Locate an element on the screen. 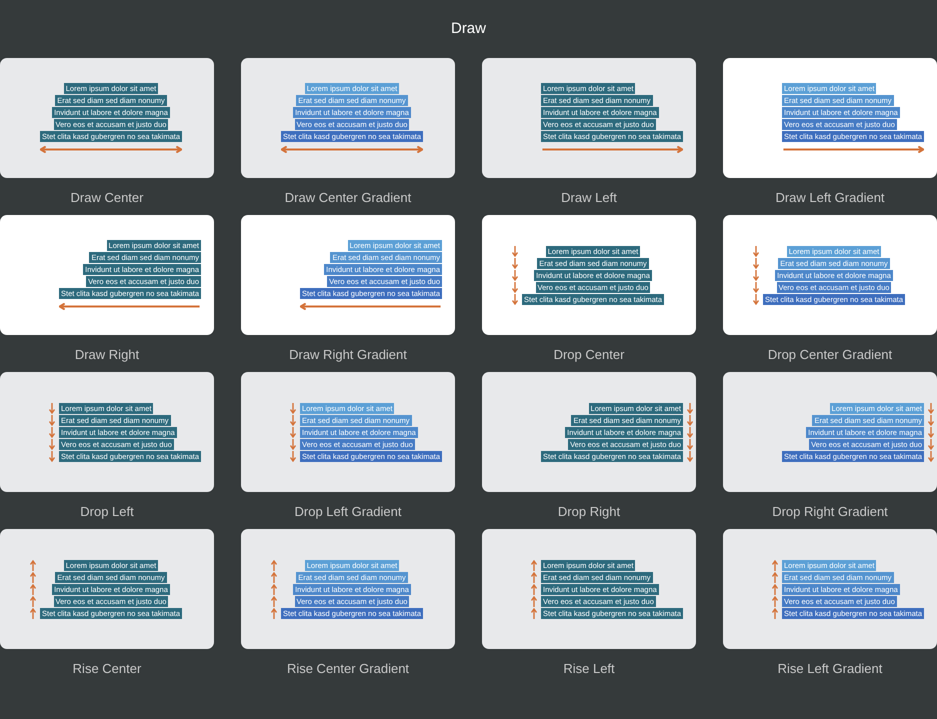 Image resolution: width=937 pixels, height=719 pixels. preview-label: Drop Right is located at coordinates (589, 511).